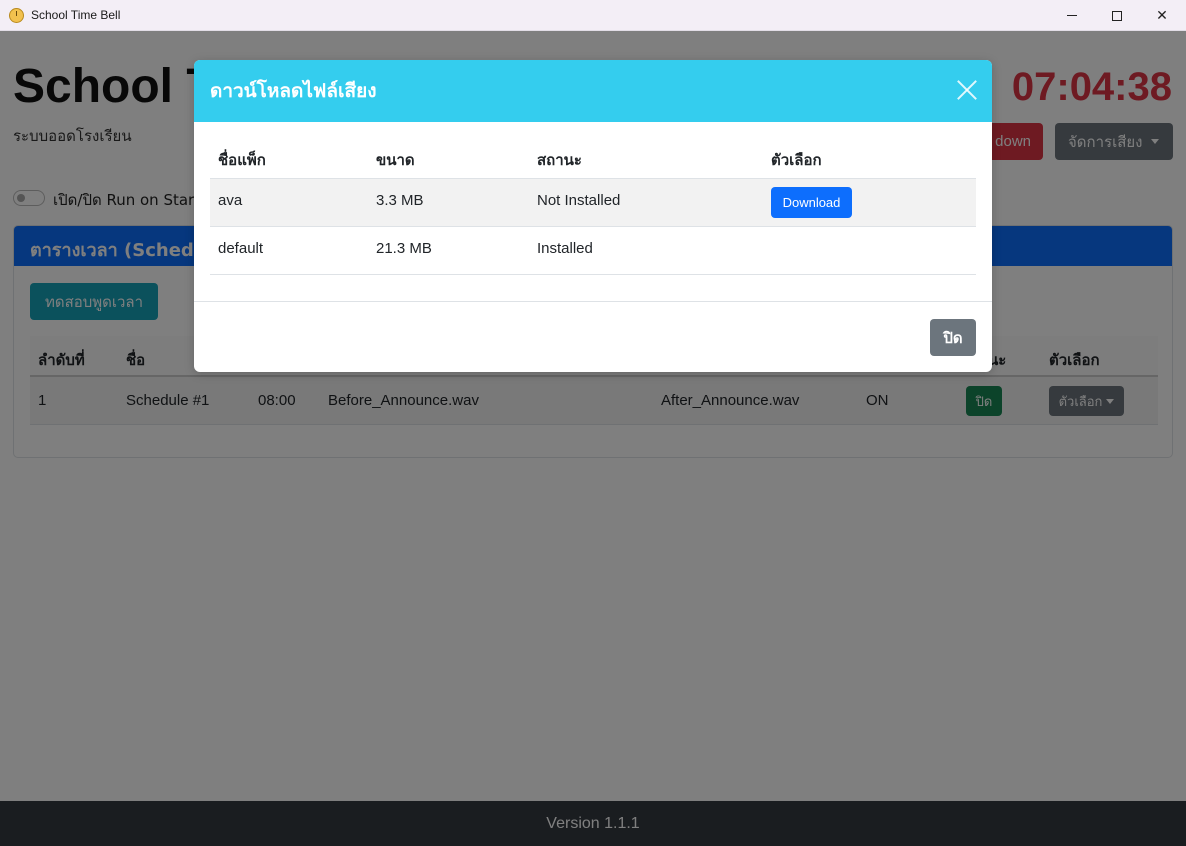  What do you see at coordinates (593, 336) in the screenshot?
I see `modal-footer: ปิด` at bounding box center [593, 336].